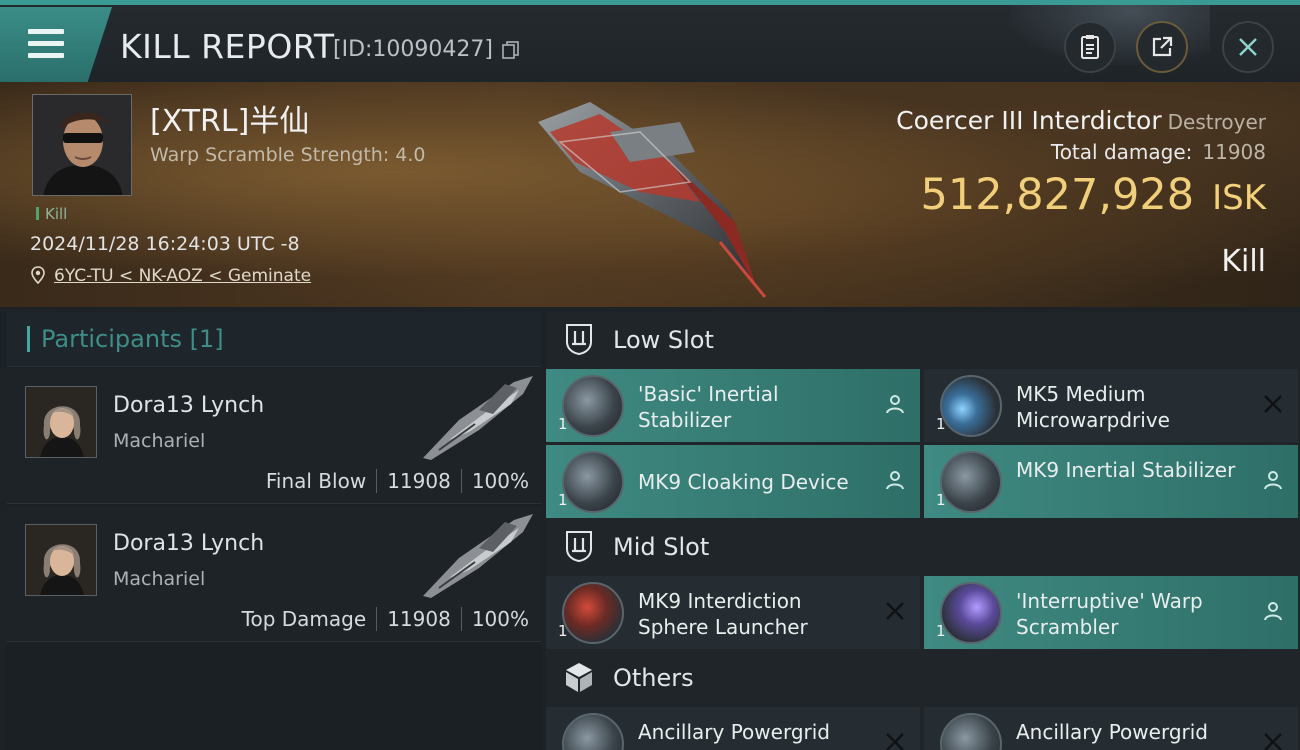  Describe the element at coordinates (28, 339) in the screenshot. I see `header-accent-bar` at that location.